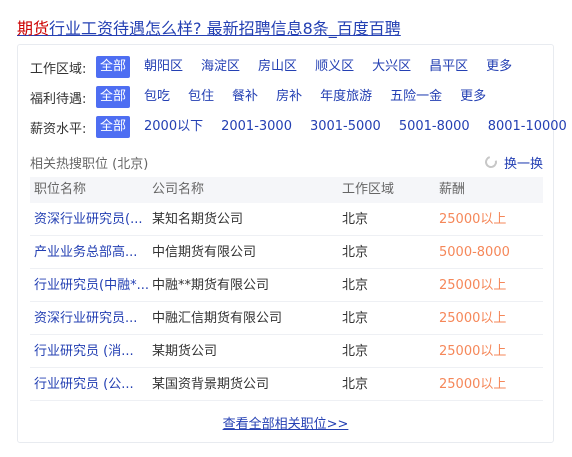  I want to click on table-row: 产业业务总部高... 中信期货有限公司 北京 5000-8000, so click(286, 252).